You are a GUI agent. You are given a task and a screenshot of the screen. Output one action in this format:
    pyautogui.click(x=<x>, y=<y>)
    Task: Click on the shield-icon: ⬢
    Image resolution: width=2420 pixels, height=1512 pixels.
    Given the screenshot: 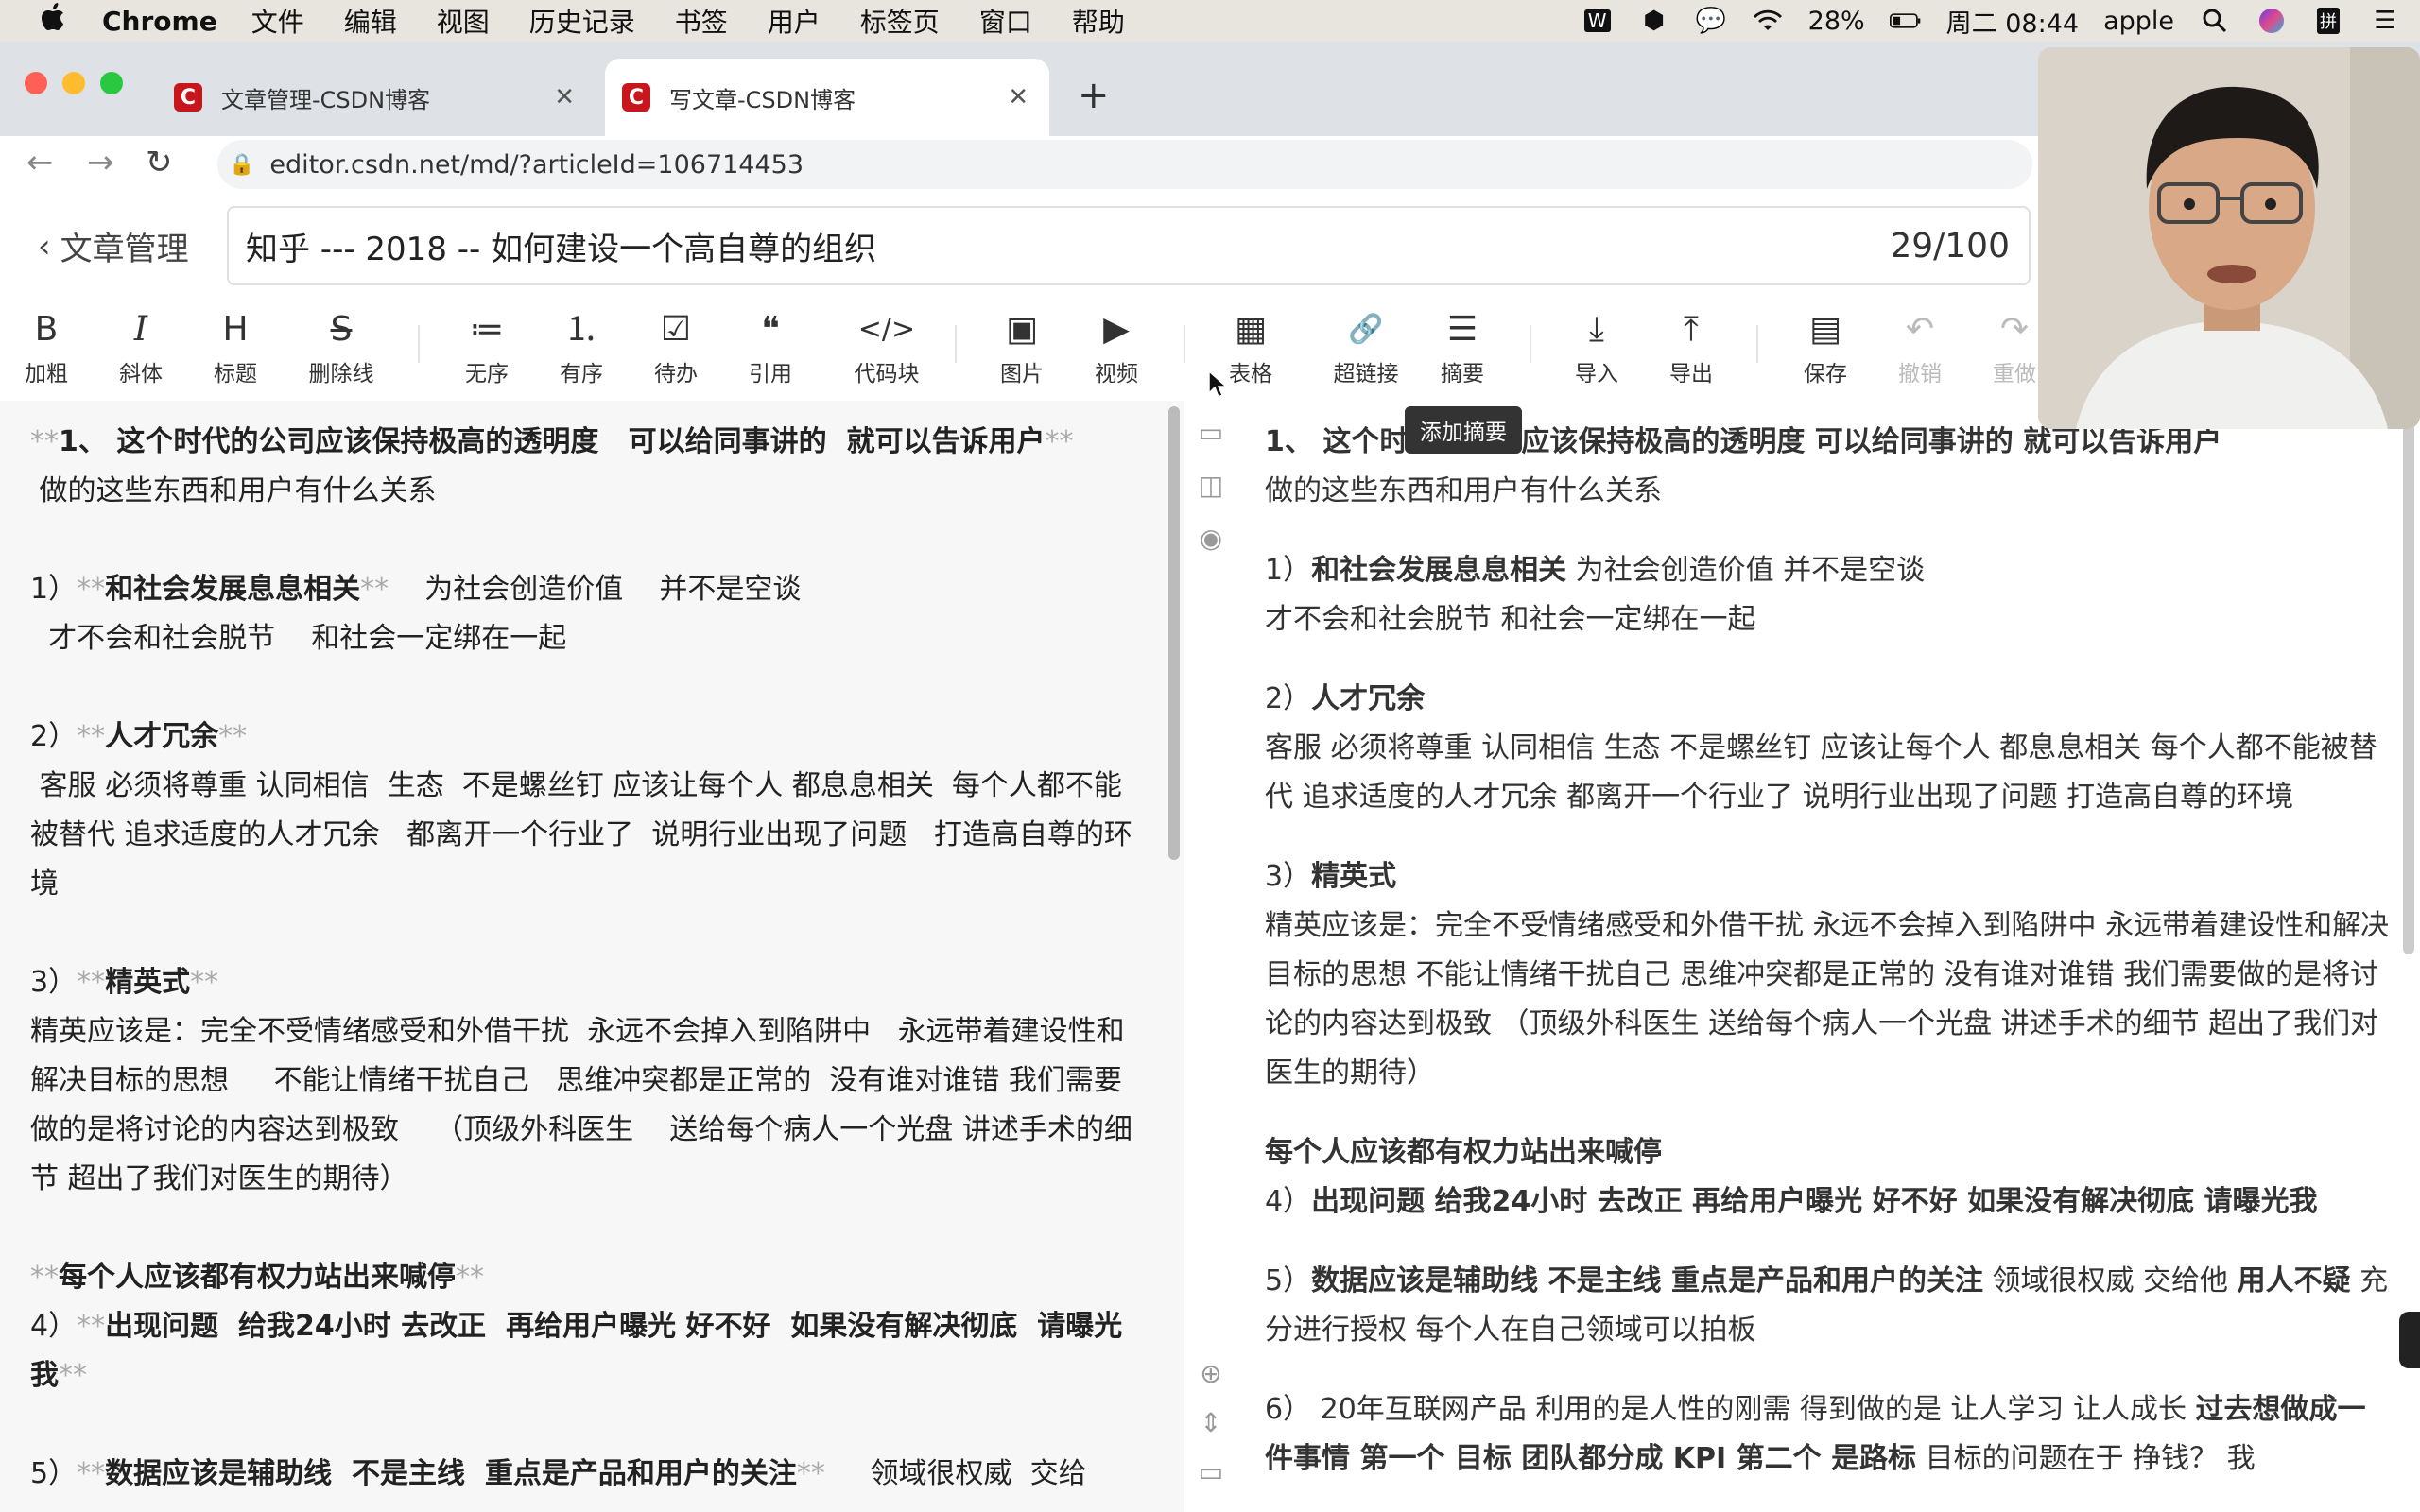 What is the action you would take?
    pyautogui.click(x=1654, y=21)
    